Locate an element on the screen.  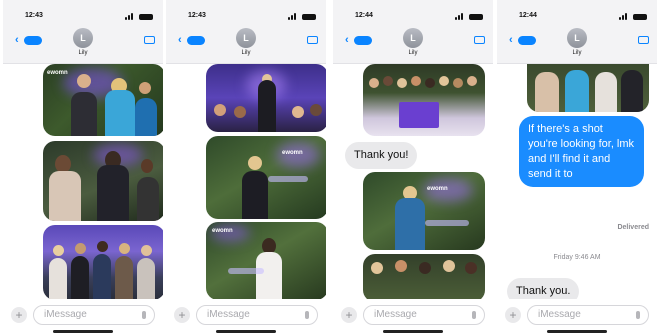
event-banner is located at coordinates (419, 115).